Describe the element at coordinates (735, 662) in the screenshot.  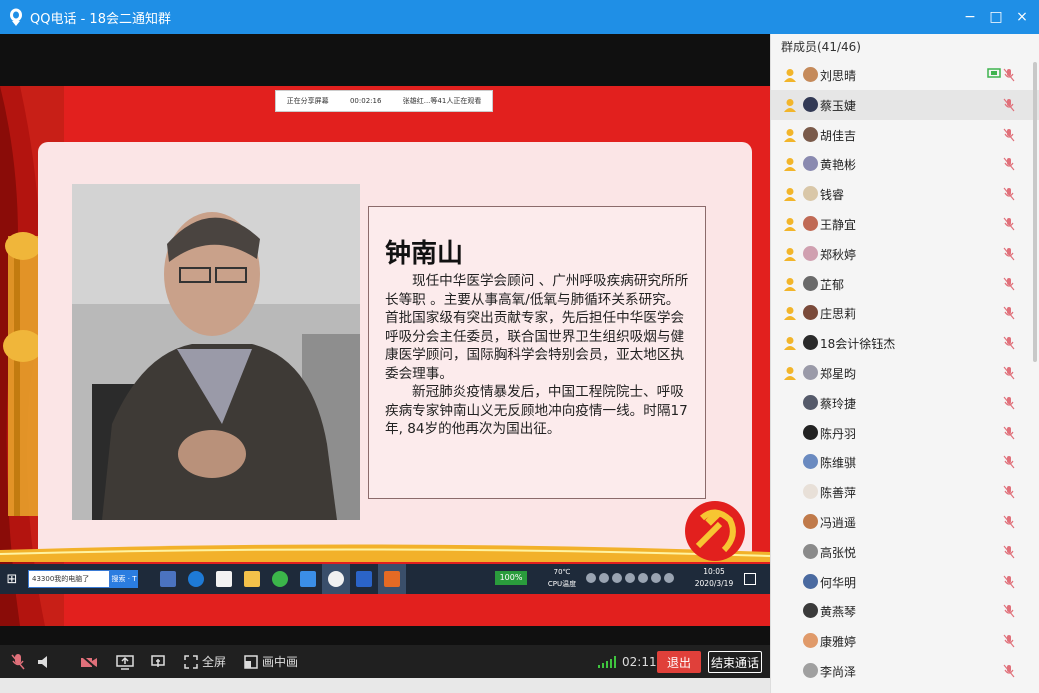
I see `end-call-button: 结束通话` at that location.